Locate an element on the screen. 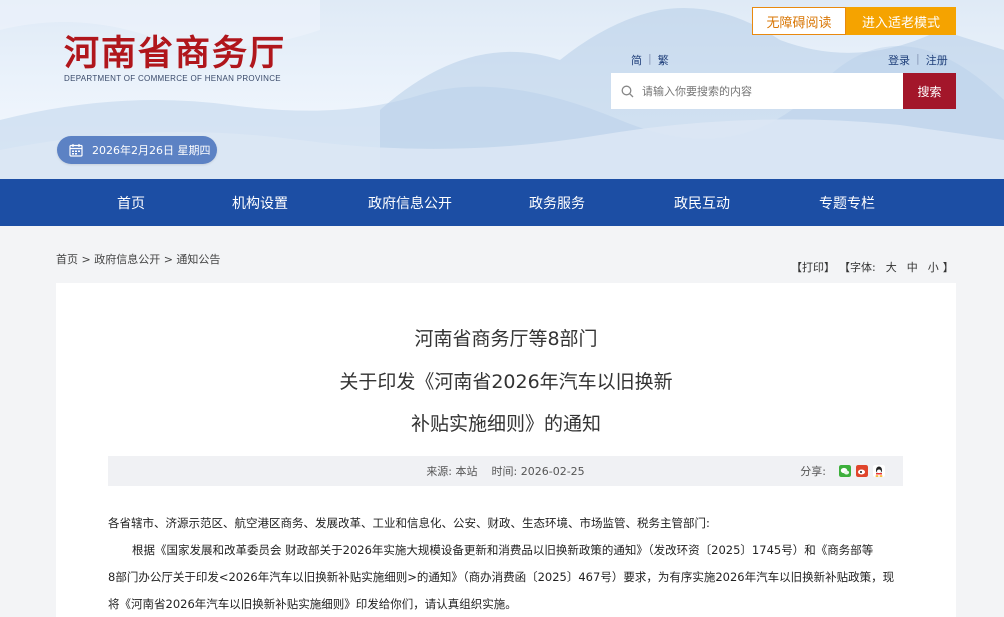  share-label: 分享: is located at coordinates (813, 471).